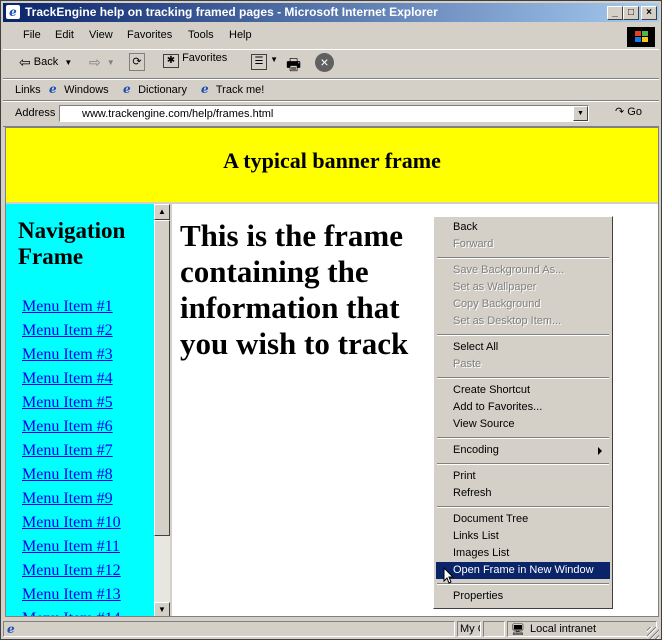  What do you see at coordinates (86, 90) in the screenshot?
I see `link-windows-label: Windows` at bounding box center [86, 90].